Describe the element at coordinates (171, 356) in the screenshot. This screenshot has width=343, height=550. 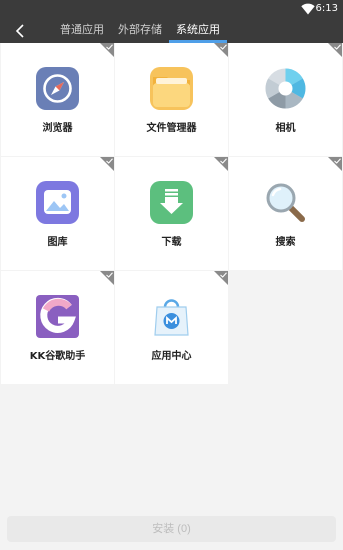
I see `app-label: 应用中心` at that location.